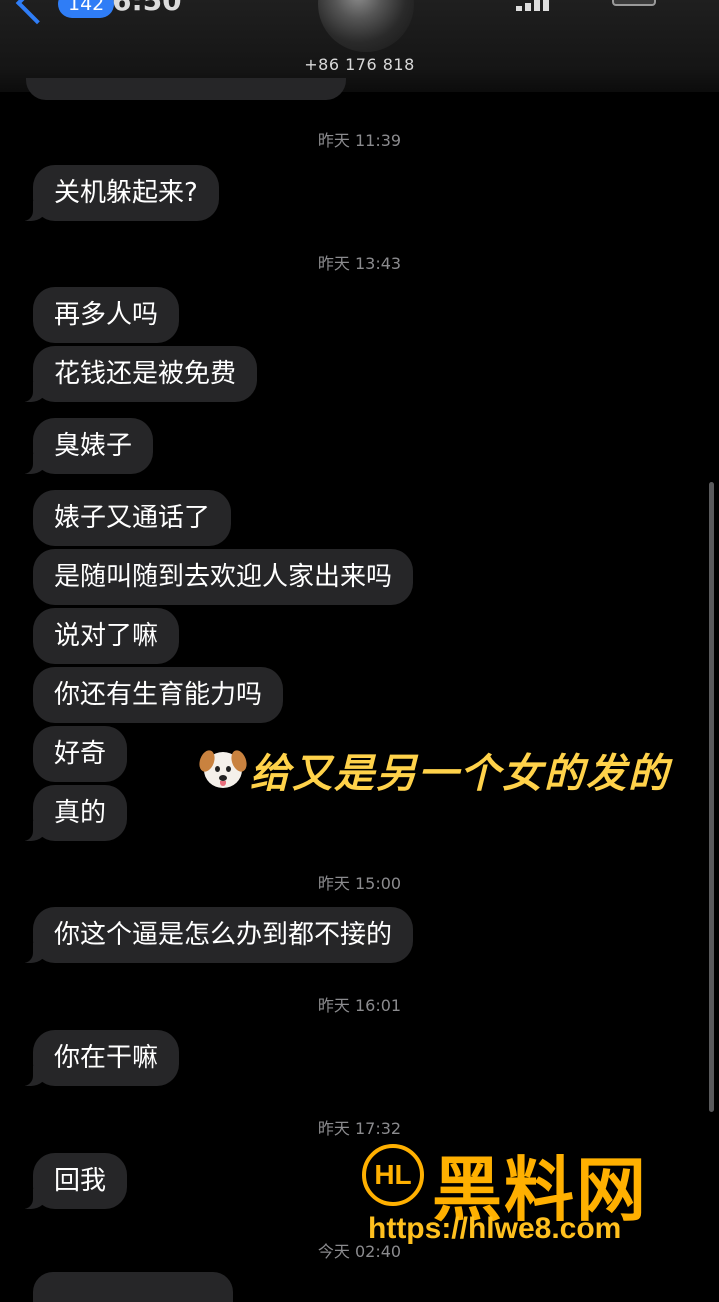 The width and height of the screenshot is (719, 1302). Describe the element at coordinates (359, 883) in the screenshot. I see `timestamp: 昨天 15:00` at that location.